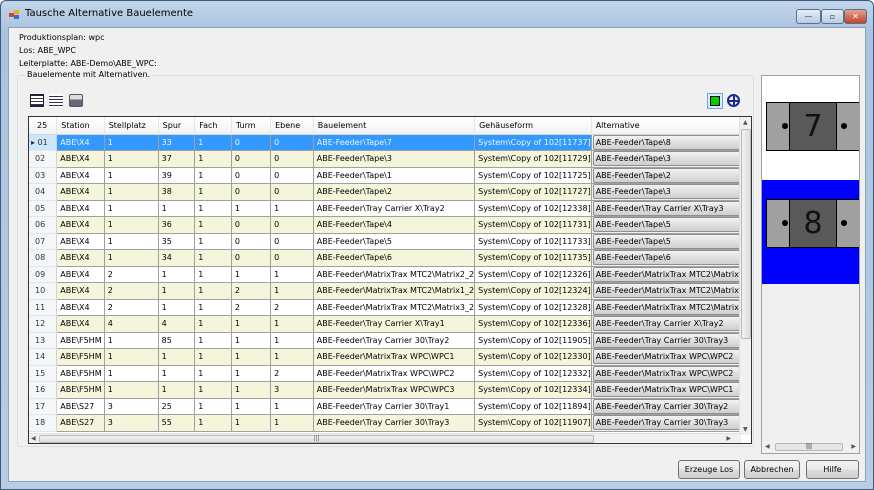 The width and height of the screenshot is (874, 490). Describe the element at coordinates (177, 423) in the screenshot. I see `cell-spur: 55` at that location.